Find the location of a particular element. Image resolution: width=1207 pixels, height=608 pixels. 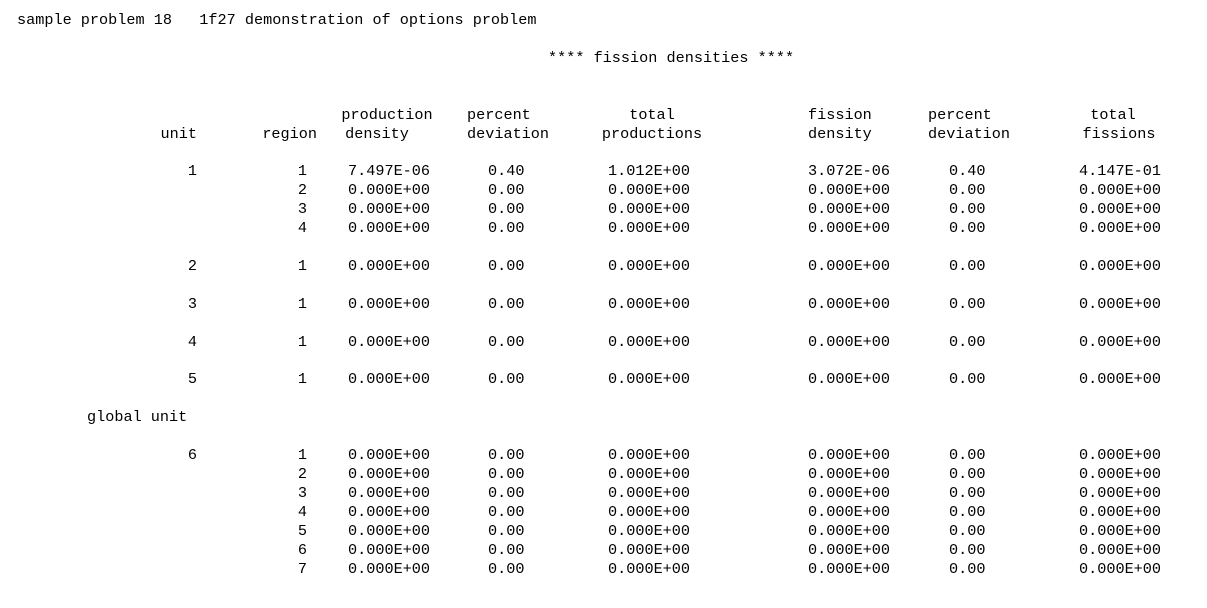

cell-region: 5 is located at coordinates (302, 531).